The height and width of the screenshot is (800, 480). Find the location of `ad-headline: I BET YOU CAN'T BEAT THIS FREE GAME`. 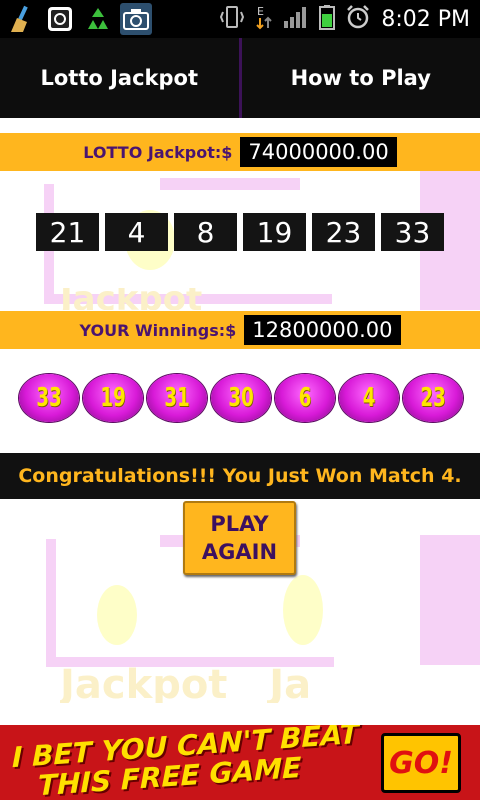

ad-headline: I BET YOU CAN'T BEAT THIS FREE GAME is located at coordinates (185, 762).